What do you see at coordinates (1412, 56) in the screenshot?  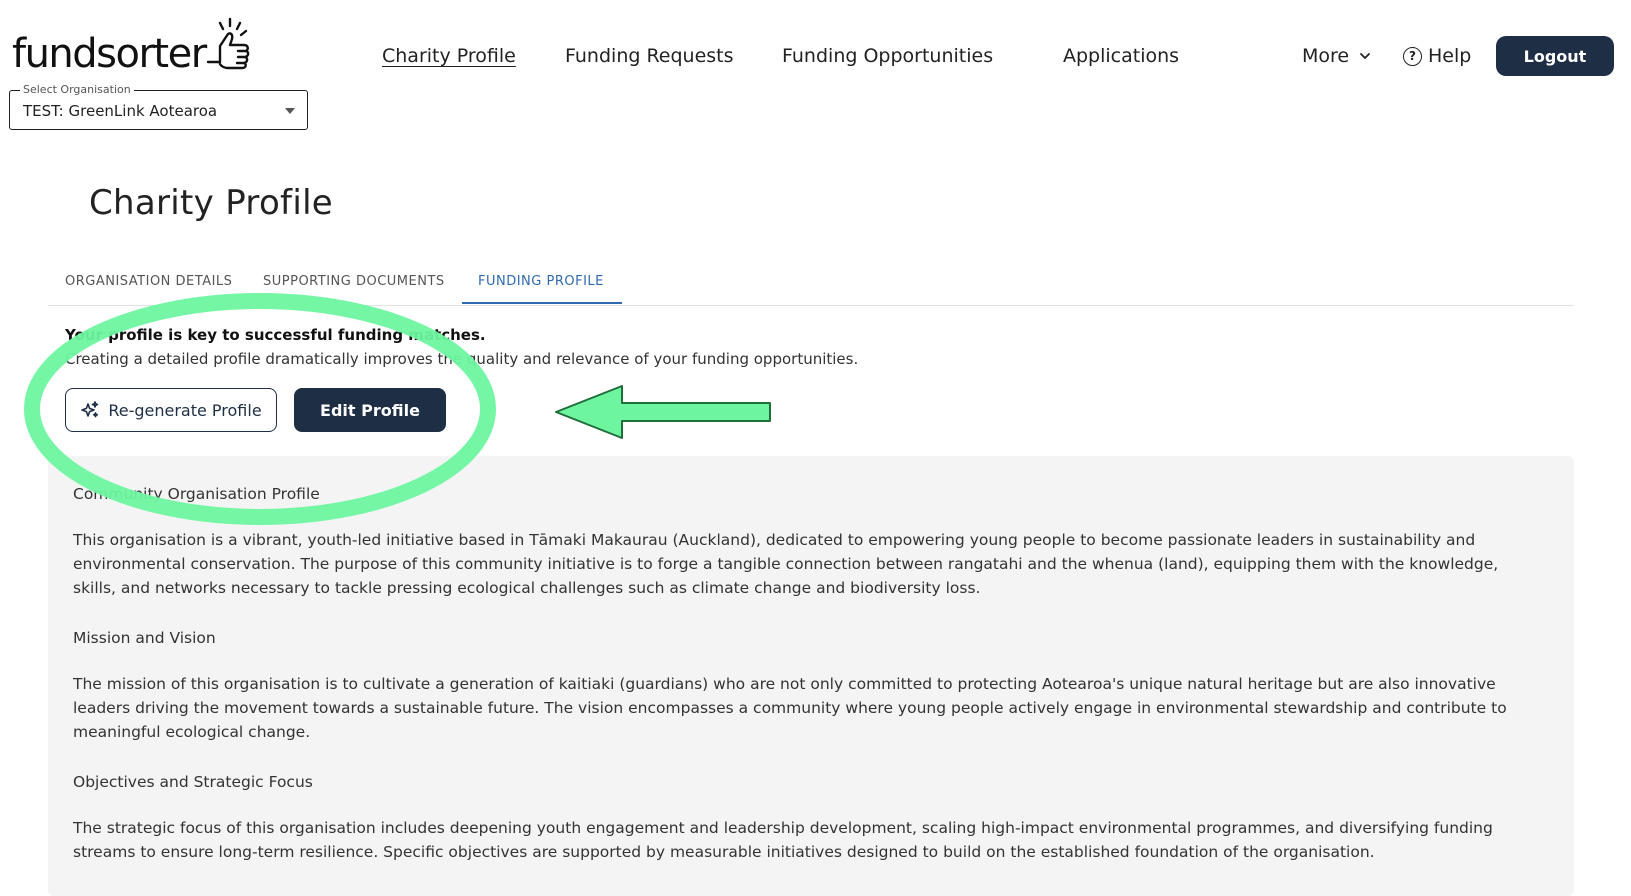 I see `help-icon: ?` at bounding box center [1412, 56].